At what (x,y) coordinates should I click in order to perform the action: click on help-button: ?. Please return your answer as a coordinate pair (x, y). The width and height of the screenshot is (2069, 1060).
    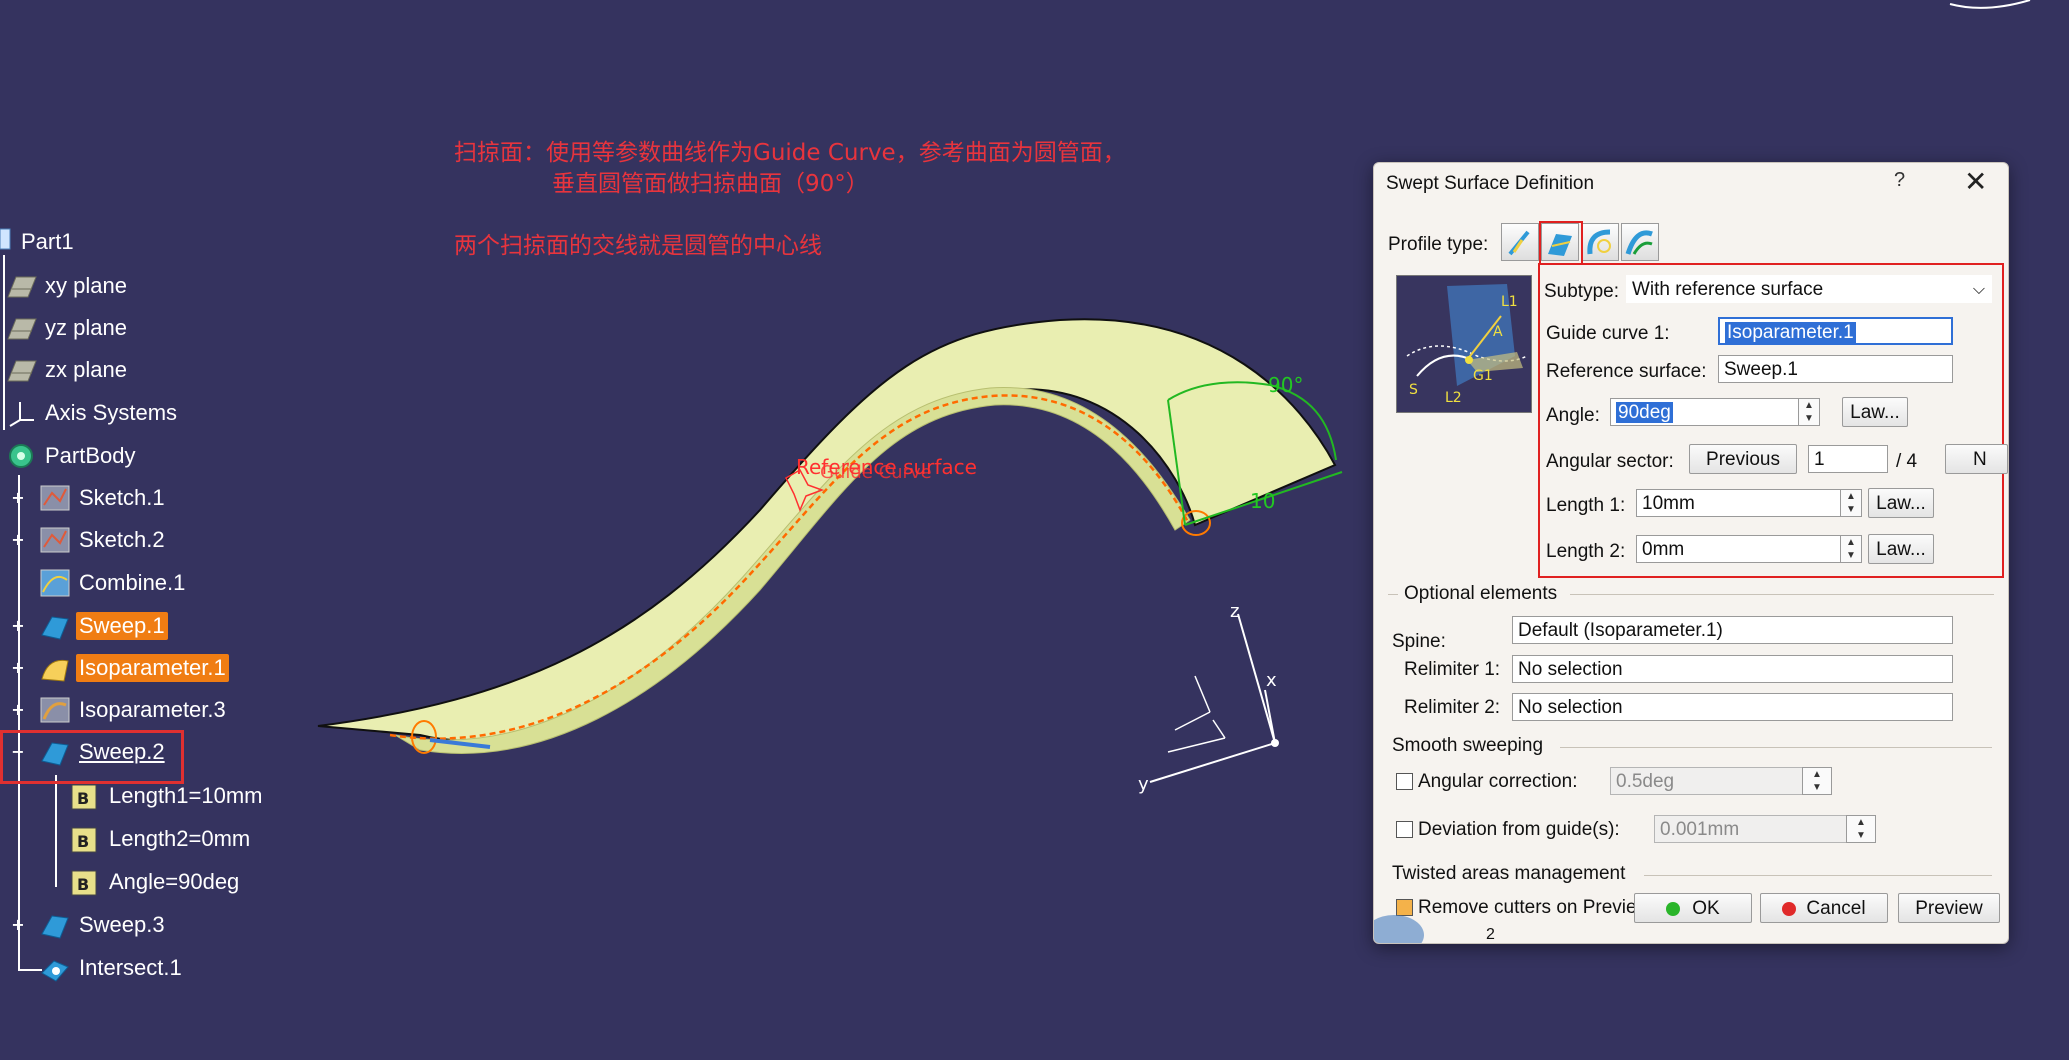
    Looking at the image, I should click on (1899, 180).